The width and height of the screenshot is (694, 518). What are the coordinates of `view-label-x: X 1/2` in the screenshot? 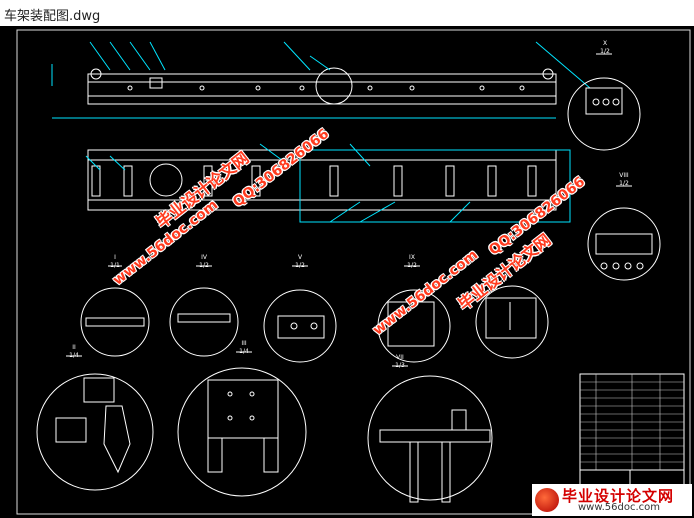 It's located at (605, 47).